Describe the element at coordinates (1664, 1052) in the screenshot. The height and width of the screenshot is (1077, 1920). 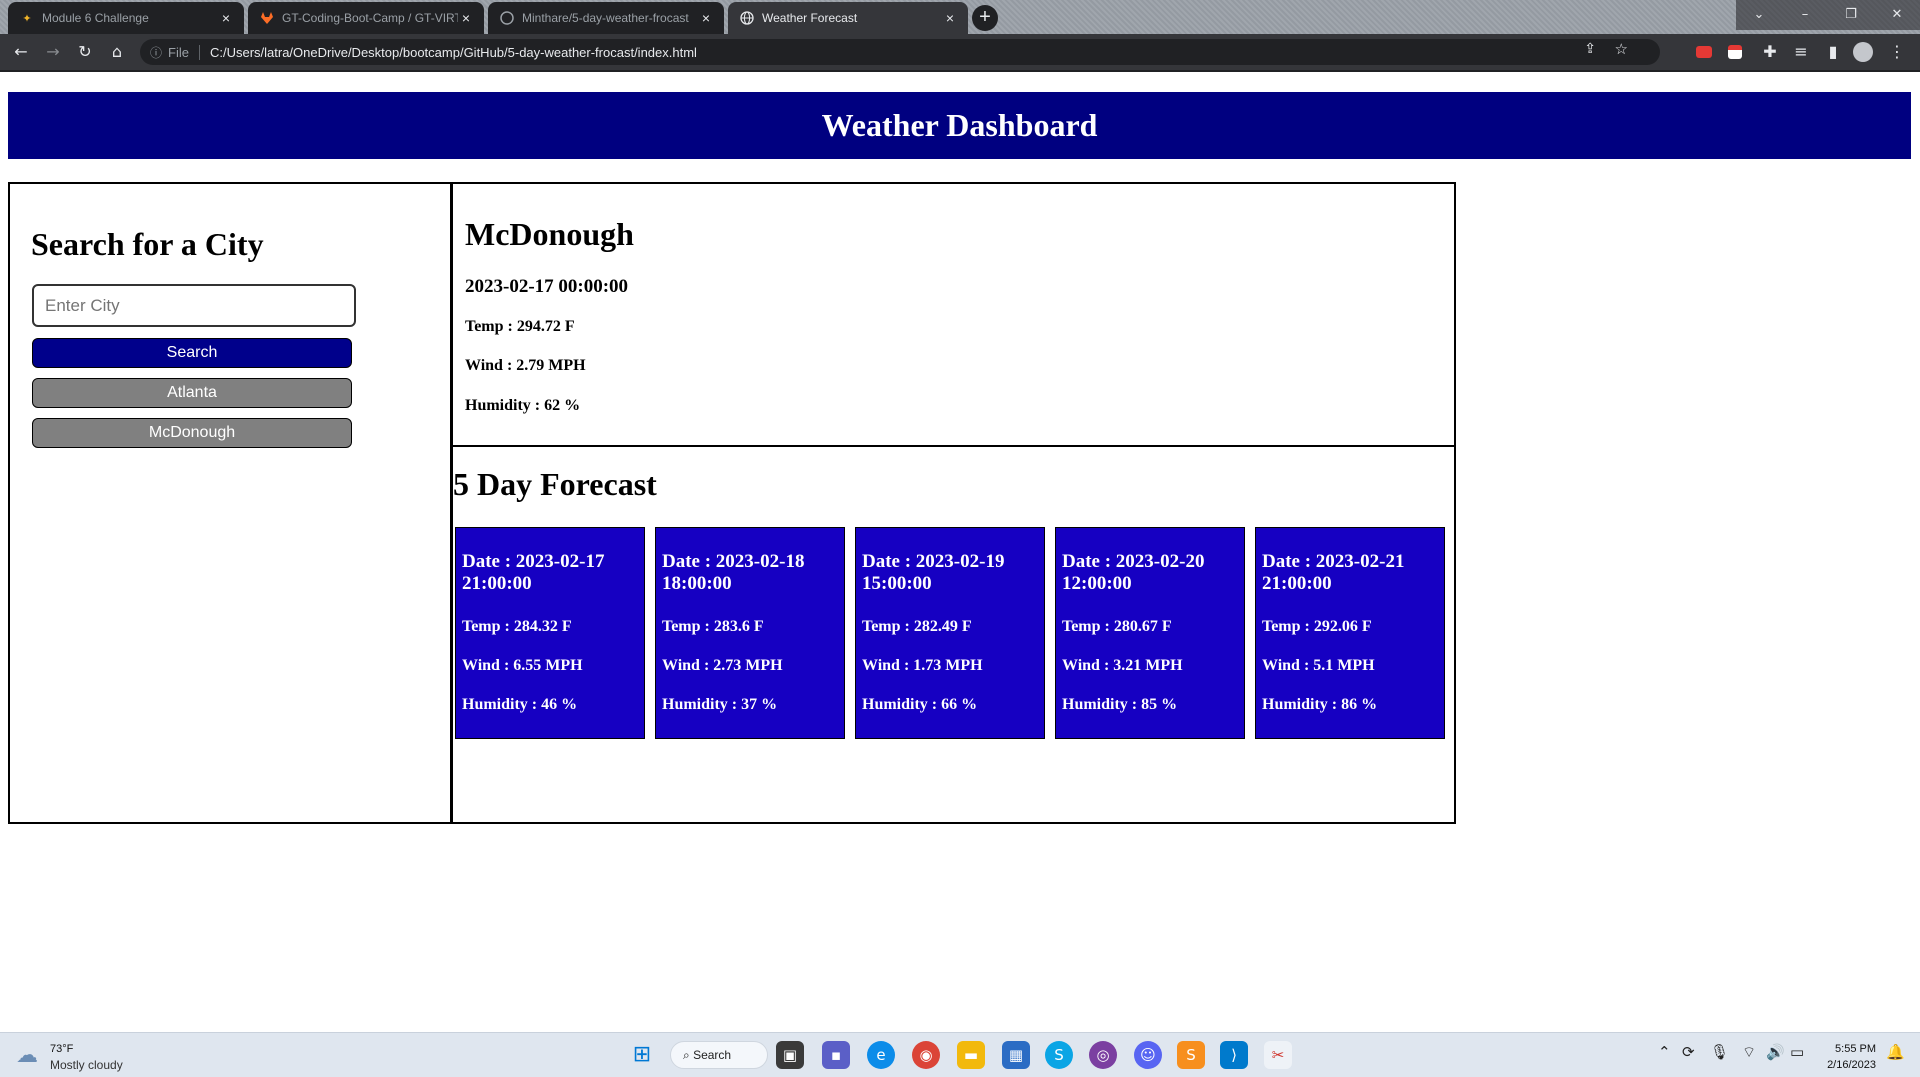
I see `chevron-up-icon: ⌃` at that location.